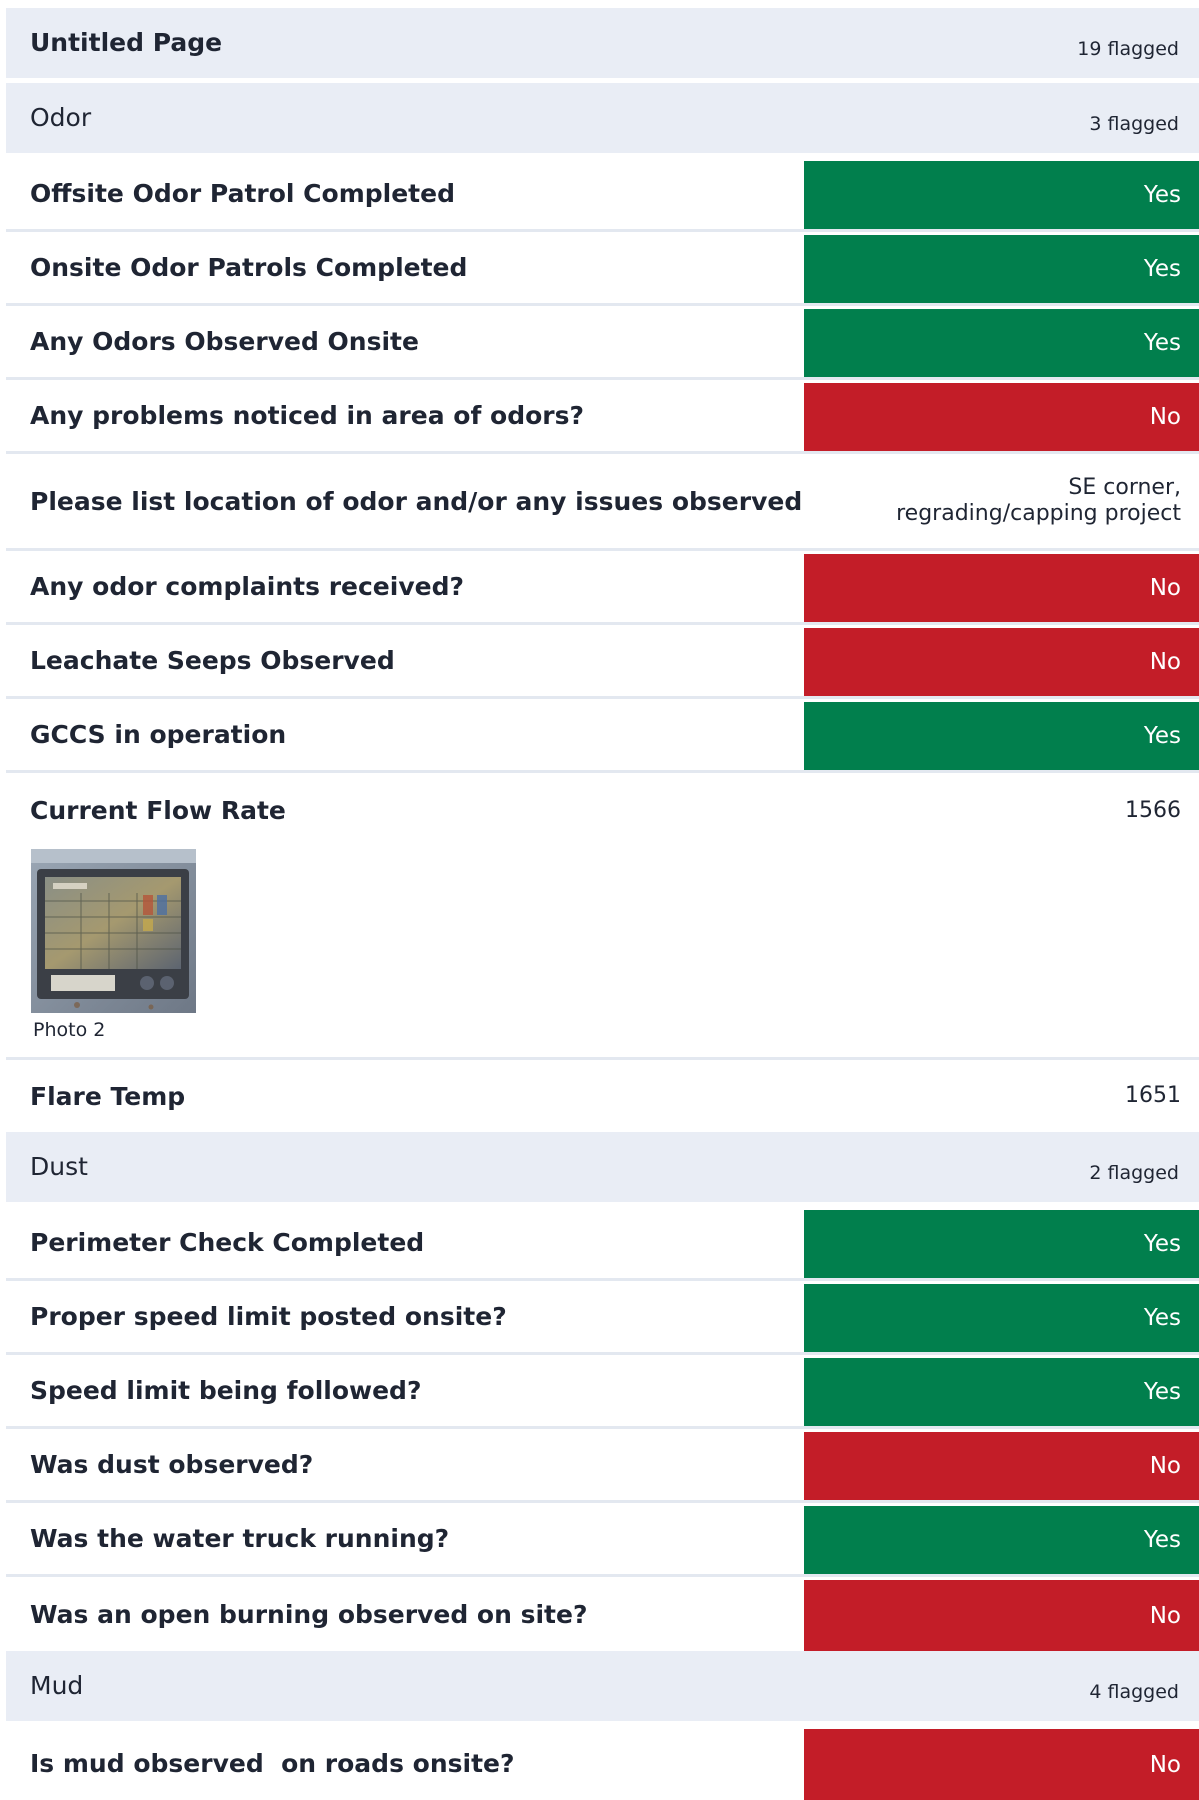  I want to click on question-label: Leachate Seeps Observed, so click(212, 660).